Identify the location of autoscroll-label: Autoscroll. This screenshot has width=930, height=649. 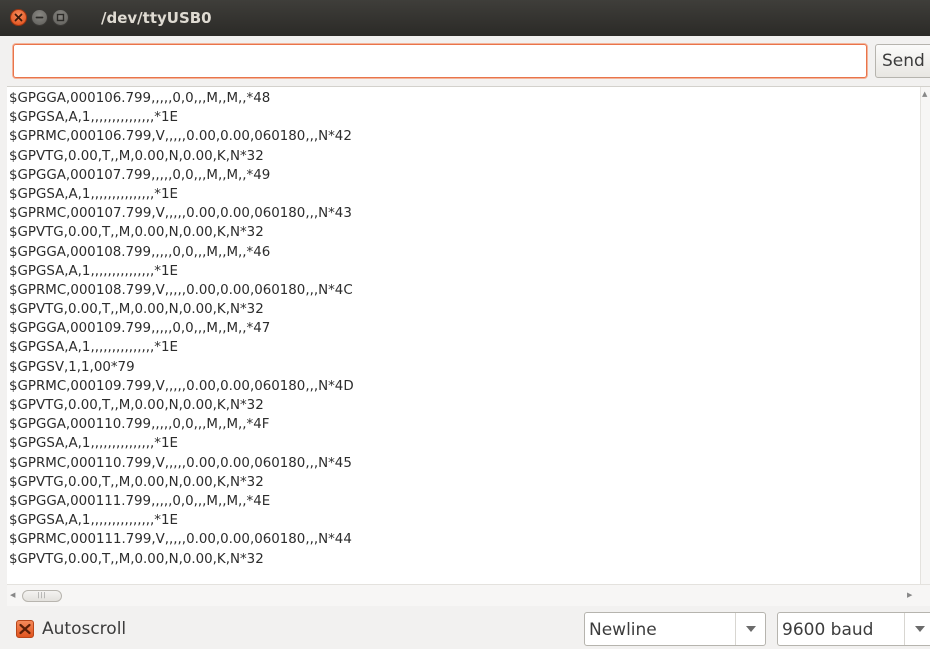
(84, 629).